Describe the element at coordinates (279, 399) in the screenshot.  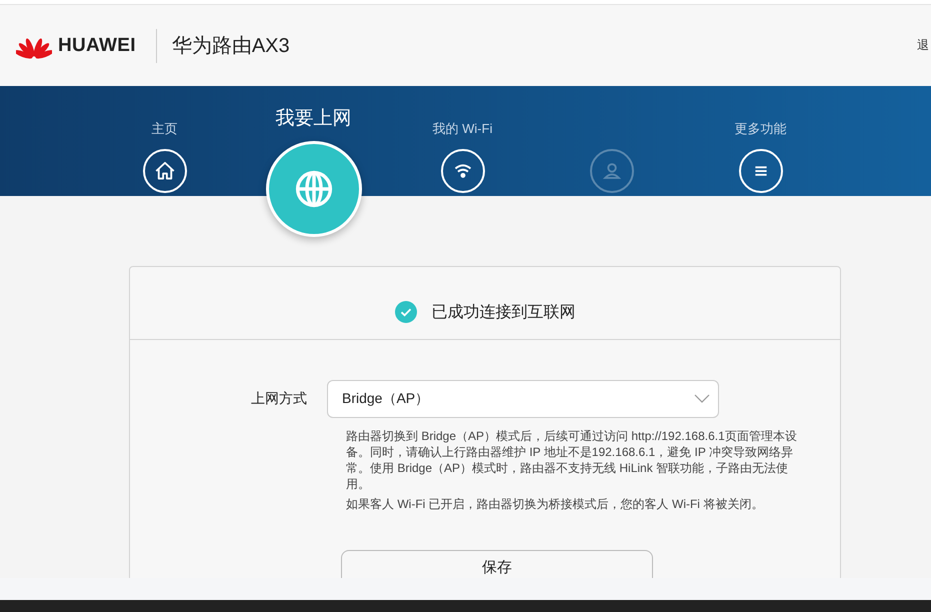
I see `field-label: 上网方式` at that location.